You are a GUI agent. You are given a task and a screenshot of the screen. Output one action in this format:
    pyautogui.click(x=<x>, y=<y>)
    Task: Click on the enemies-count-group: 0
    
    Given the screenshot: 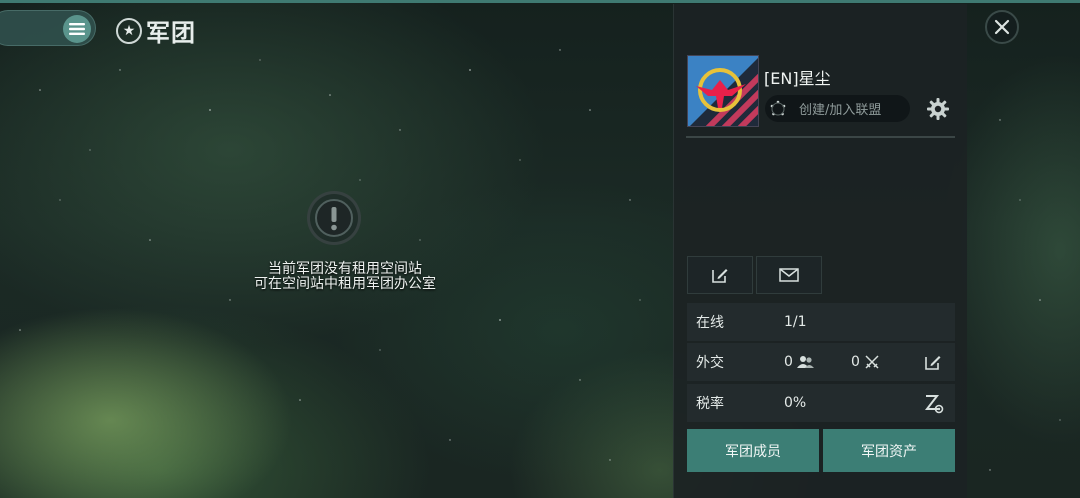 What is the action you would take?
    pyautogui.click(x=865, y=362)
    